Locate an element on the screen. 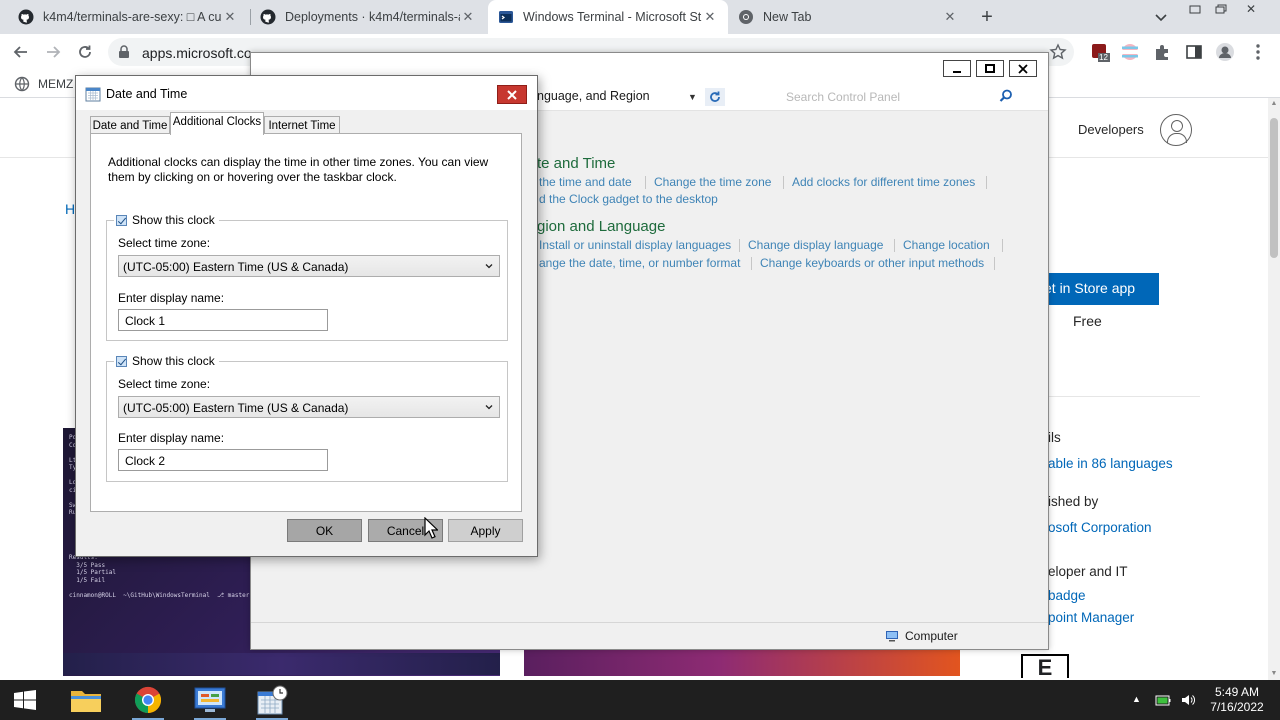  page-scrollbar: ▲ ▼ is located at coordinates (1274, 389).